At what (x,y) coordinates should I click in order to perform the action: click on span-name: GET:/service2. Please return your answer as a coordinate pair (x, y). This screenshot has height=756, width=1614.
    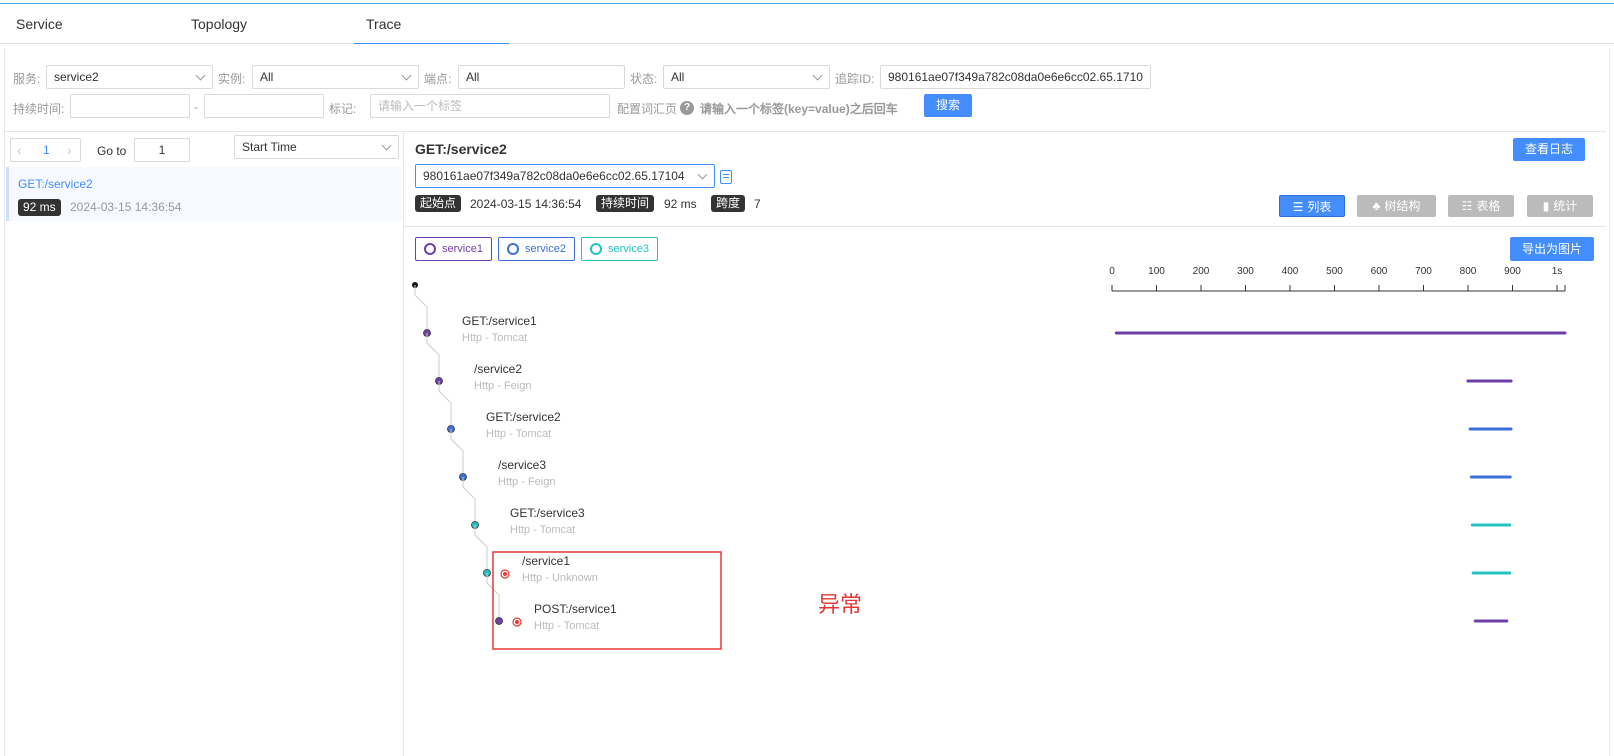
    Looking at the image, I should click on (523, 417).